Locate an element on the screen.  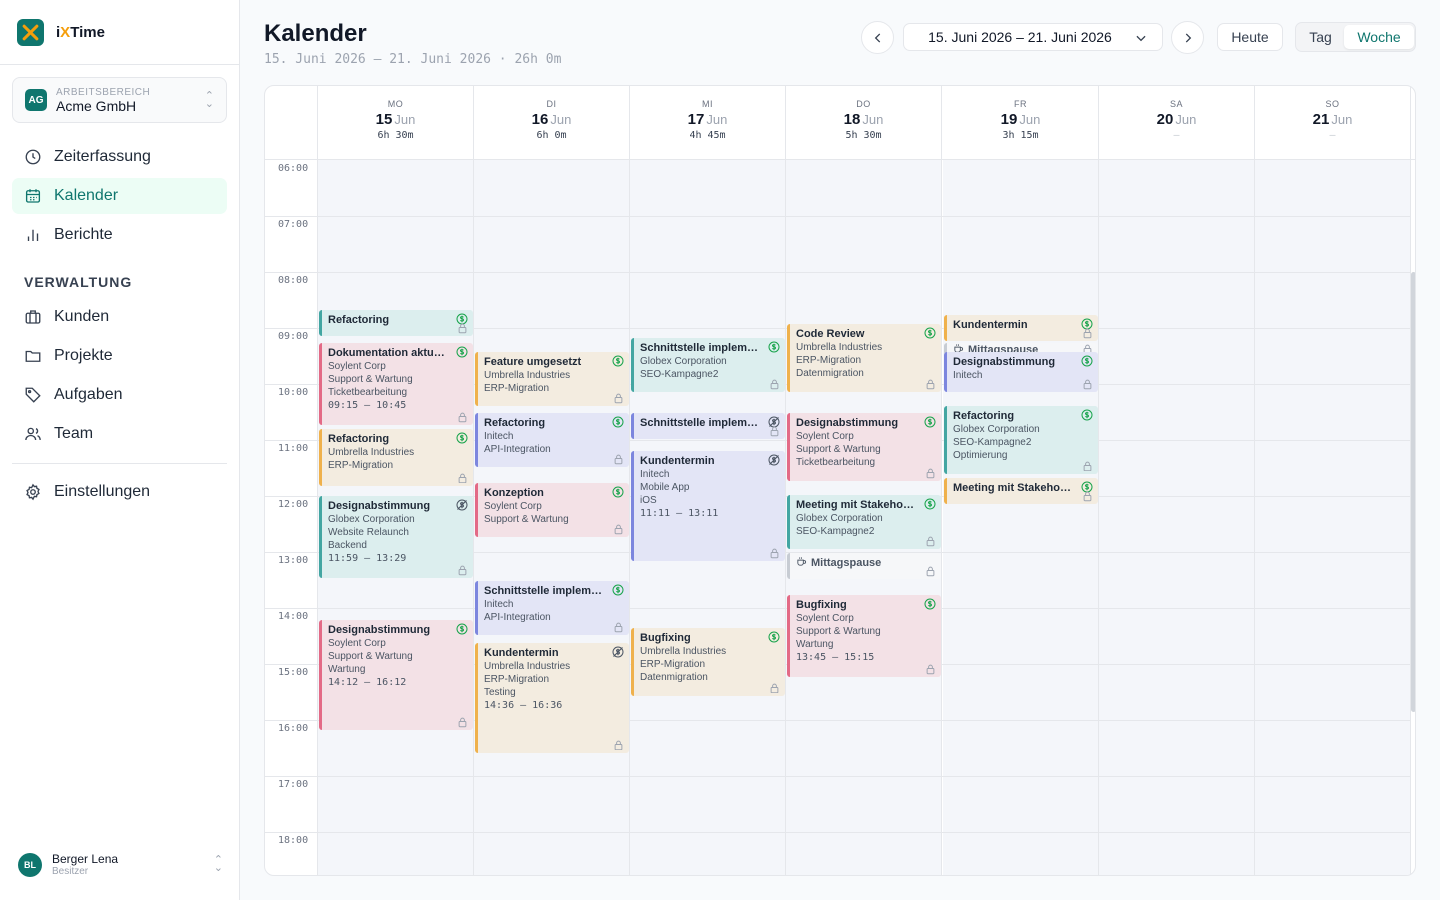
hour-label: 17:00 is located at coordinates (293, 784).